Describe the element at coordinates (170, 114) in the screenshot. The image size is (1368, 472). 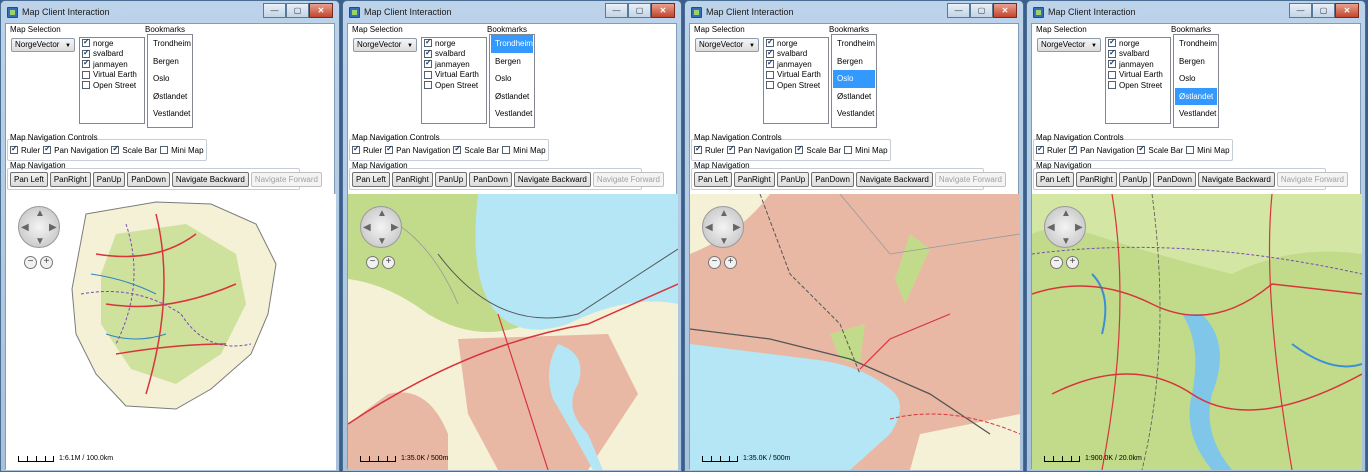
I see `bookmark-item: Vestlandet` at that location.